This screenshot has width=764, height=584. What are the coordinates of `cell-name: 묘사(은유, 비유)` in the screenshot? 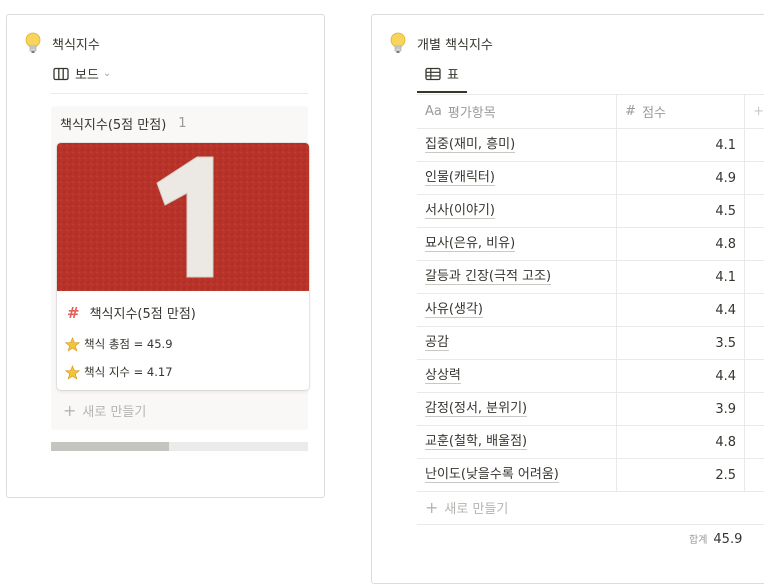 It's located at (517, 244).